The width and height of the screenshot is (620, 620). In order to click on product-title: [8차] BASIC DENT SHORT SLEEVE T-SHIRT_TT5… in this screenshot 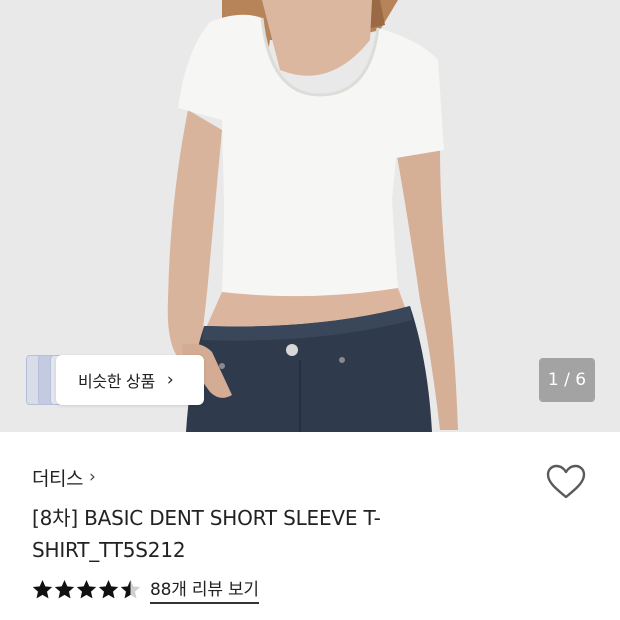, I will do `click(206, 534)`.